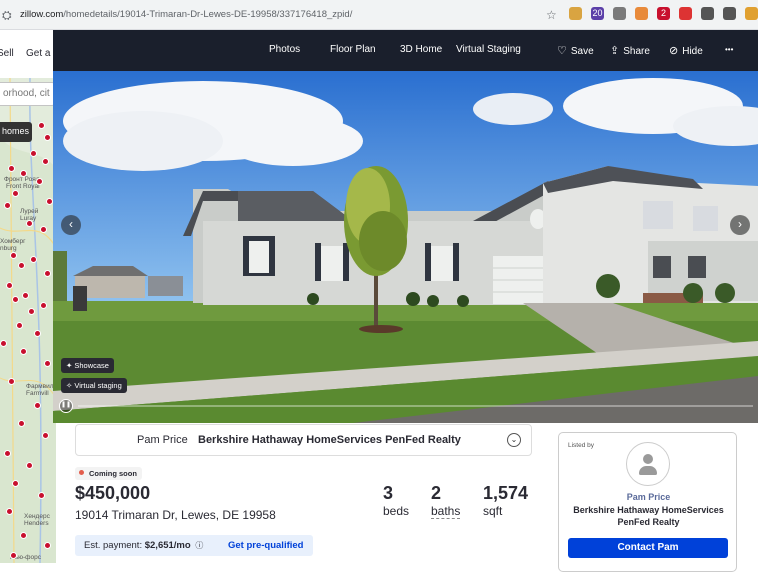  Describe the element at coordinates (265, 545) in the screenshot. I see `get-pre-qualified-link: Get pre-qualified` at that location.